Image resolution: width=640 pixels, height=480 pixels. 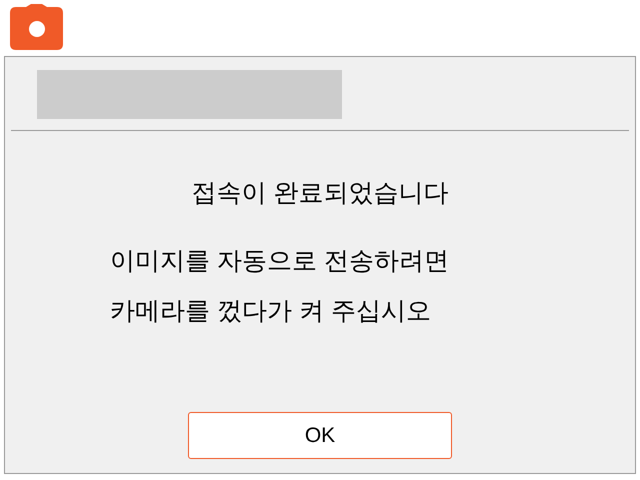 What do you see at coordinates (320, 435) in the screenshot?
I see `ok-button: OK` at bounding box center [320, 435].